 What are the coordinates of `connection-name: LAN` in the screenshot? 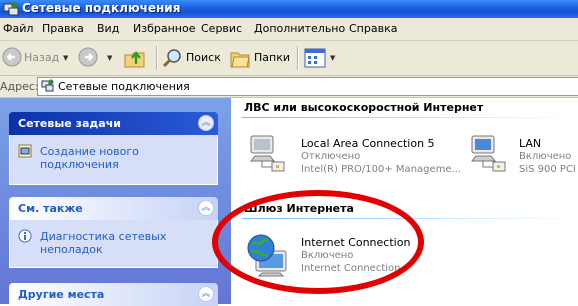 It's located at (530, 143).